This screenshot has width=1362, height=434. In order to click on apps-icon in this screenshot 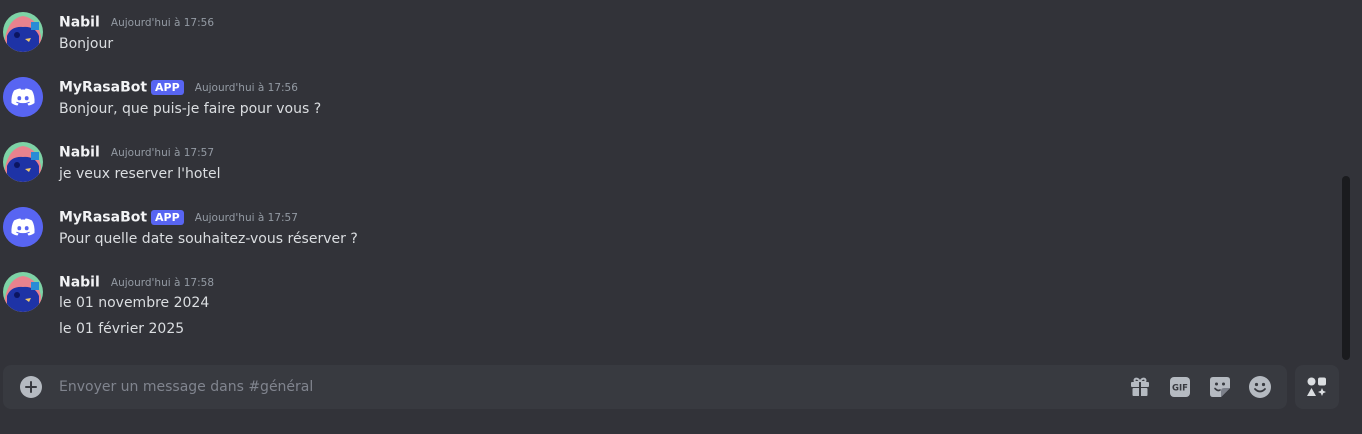, I will do `click(1316, 386)`.